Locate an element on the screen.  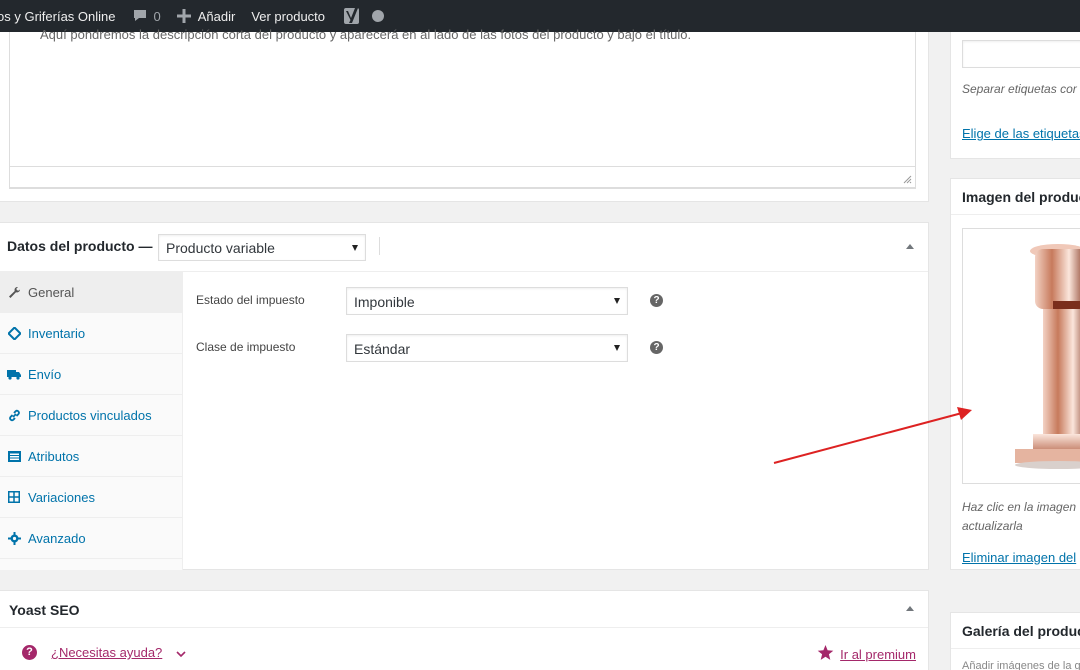
tax-class-select: Estándar is located at coordinates (487, 348).